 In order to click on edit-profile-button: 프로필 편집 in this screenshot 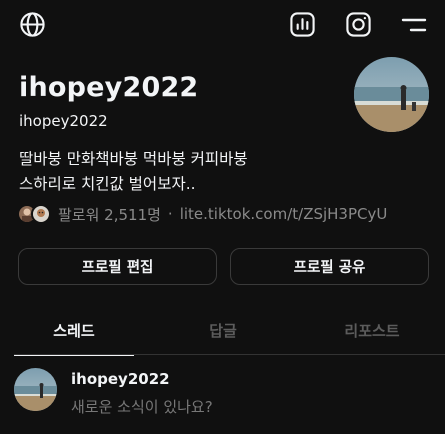, I will do `click(117, 266)`.